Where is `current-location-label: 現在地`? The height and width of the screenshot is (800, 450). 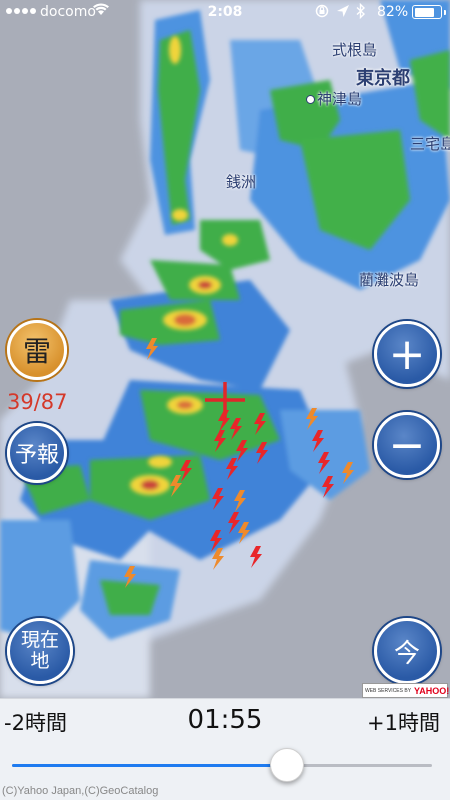
current-location-label: 現在地 is located at coordinates (39, 650).